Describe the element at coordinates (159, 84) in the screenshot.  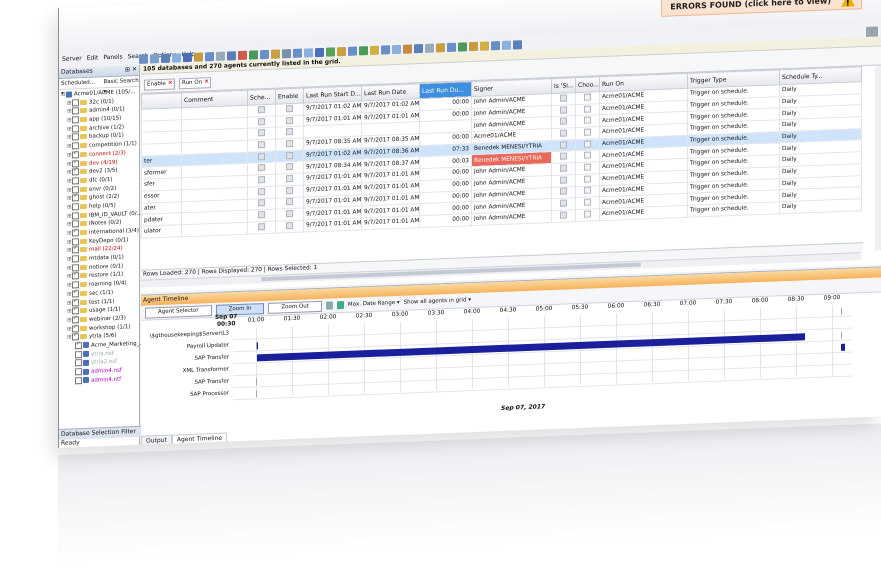
I see `filter-chip-enable: Enable ✕` at that location.